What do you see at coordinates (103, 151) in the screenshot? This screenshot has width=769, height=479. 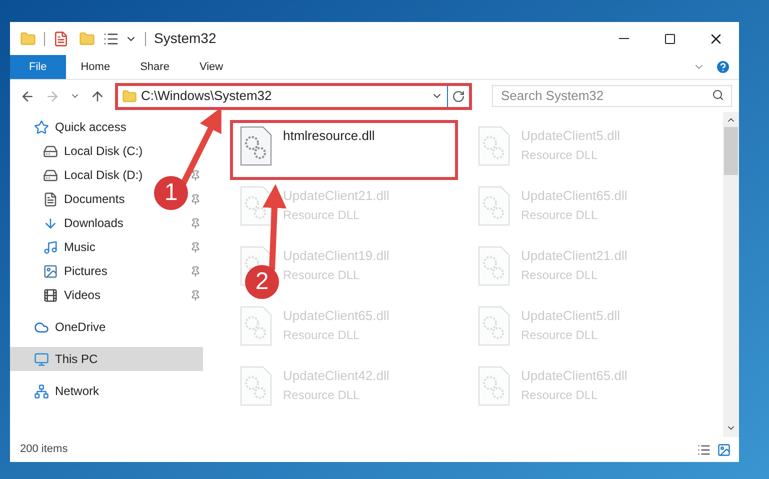 I see `sidebar-item: Local Disk (C:)` at bounding box center [103, 151].